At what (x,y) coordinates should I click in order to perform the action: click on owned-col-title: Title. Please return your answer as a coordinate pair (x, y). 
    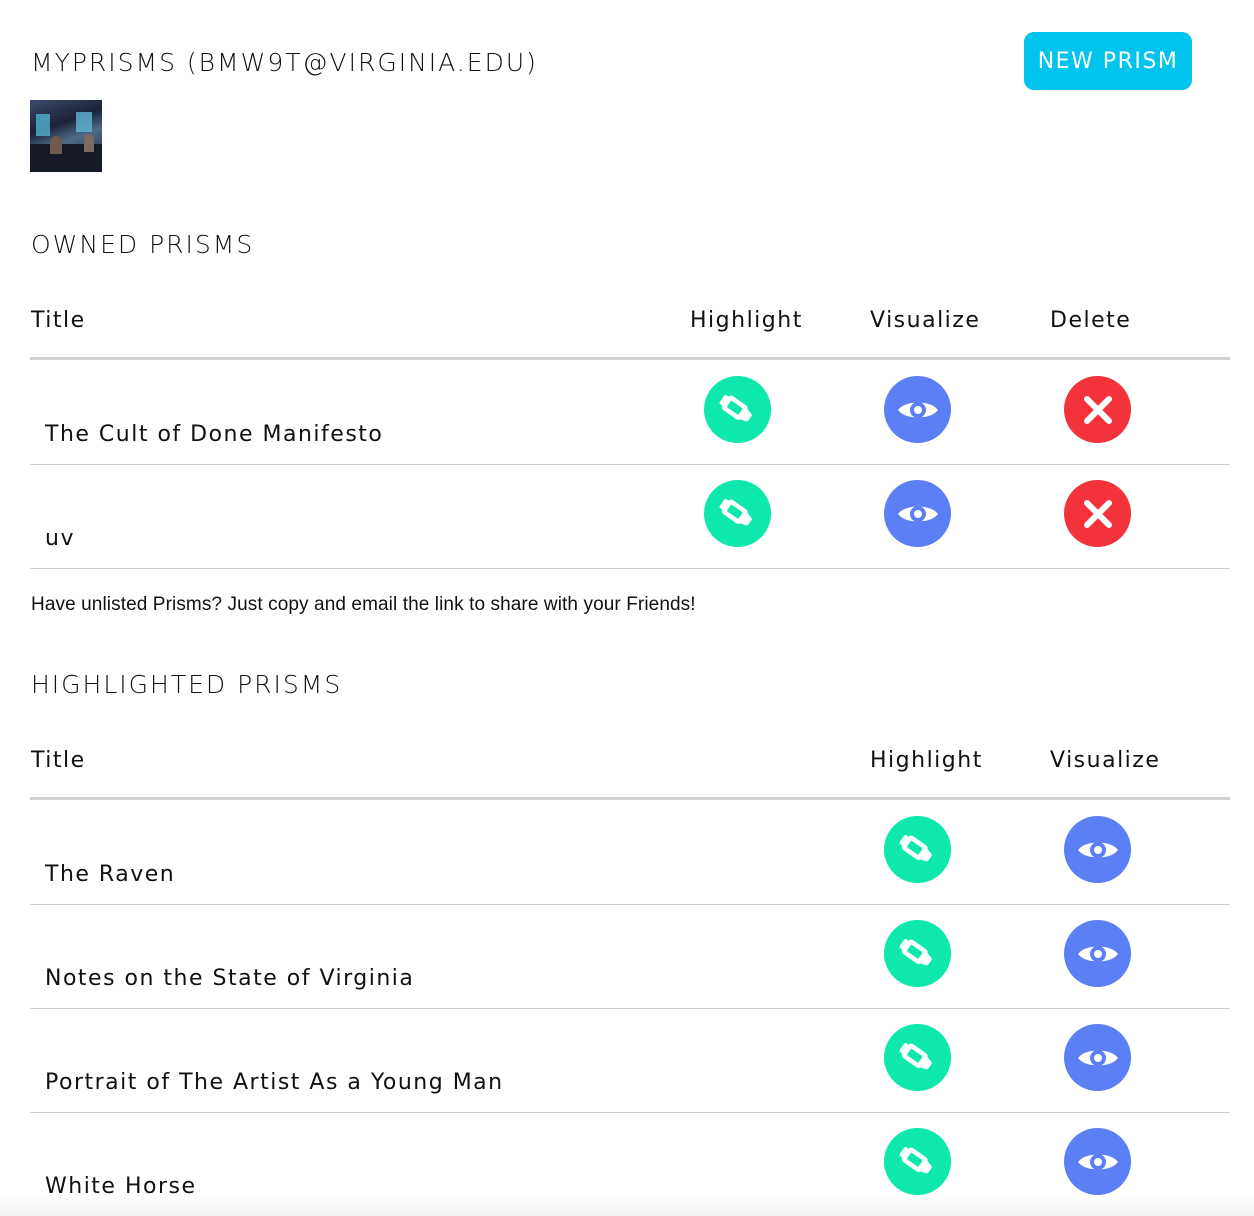
    Looking at the image, I should click on (58, 320).